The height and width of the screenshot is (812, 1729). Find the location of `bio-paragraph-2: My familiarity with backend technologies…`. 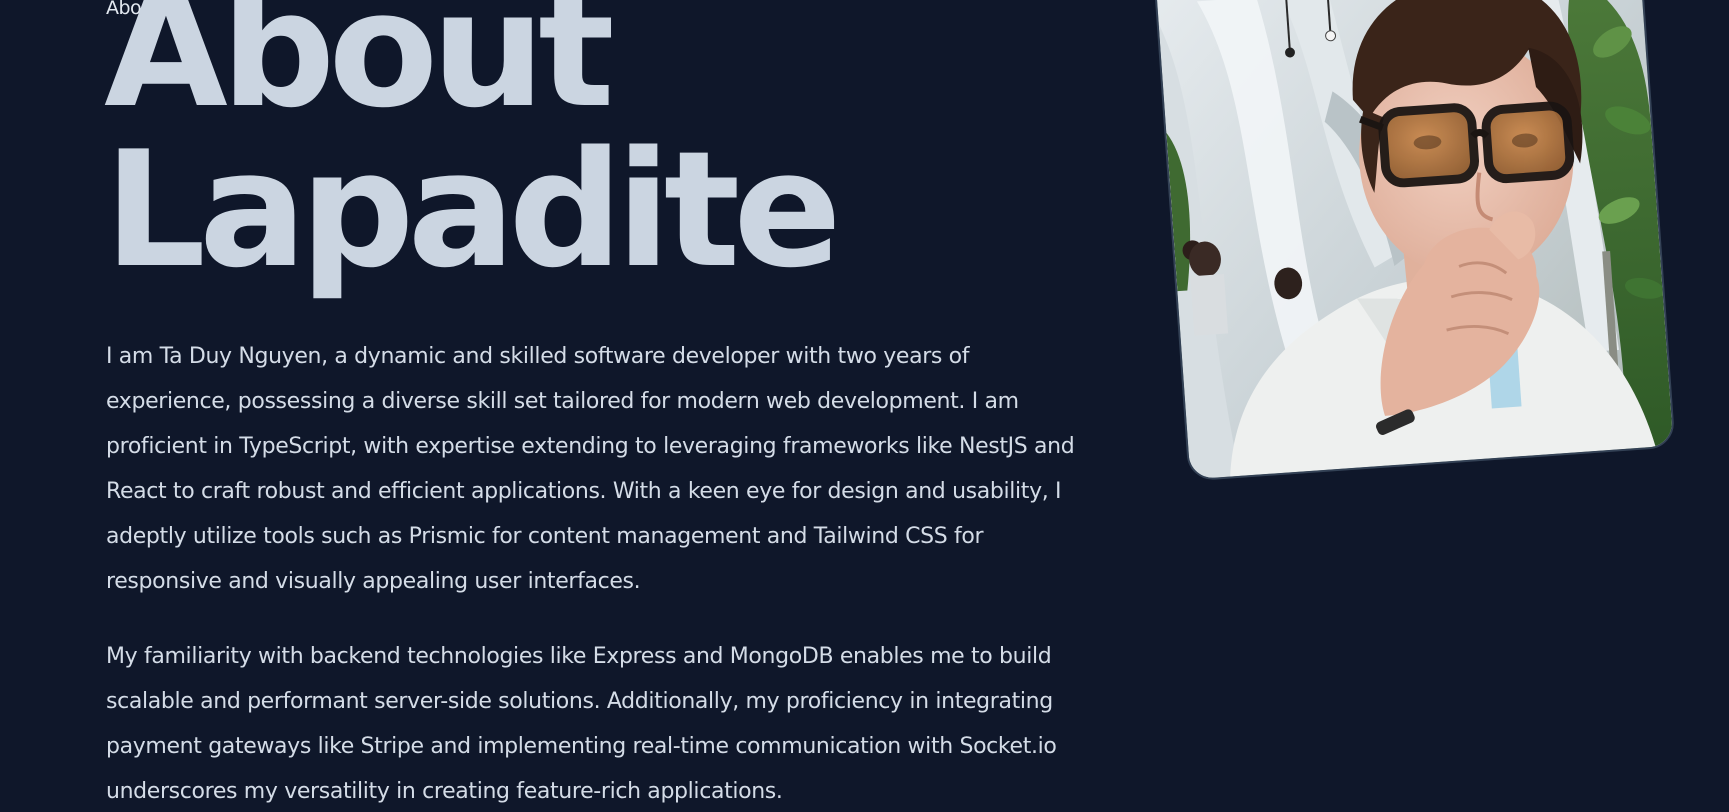

bio-paragraph-2: My familiarity with backend technologies… is located at coordinates (581, 724).